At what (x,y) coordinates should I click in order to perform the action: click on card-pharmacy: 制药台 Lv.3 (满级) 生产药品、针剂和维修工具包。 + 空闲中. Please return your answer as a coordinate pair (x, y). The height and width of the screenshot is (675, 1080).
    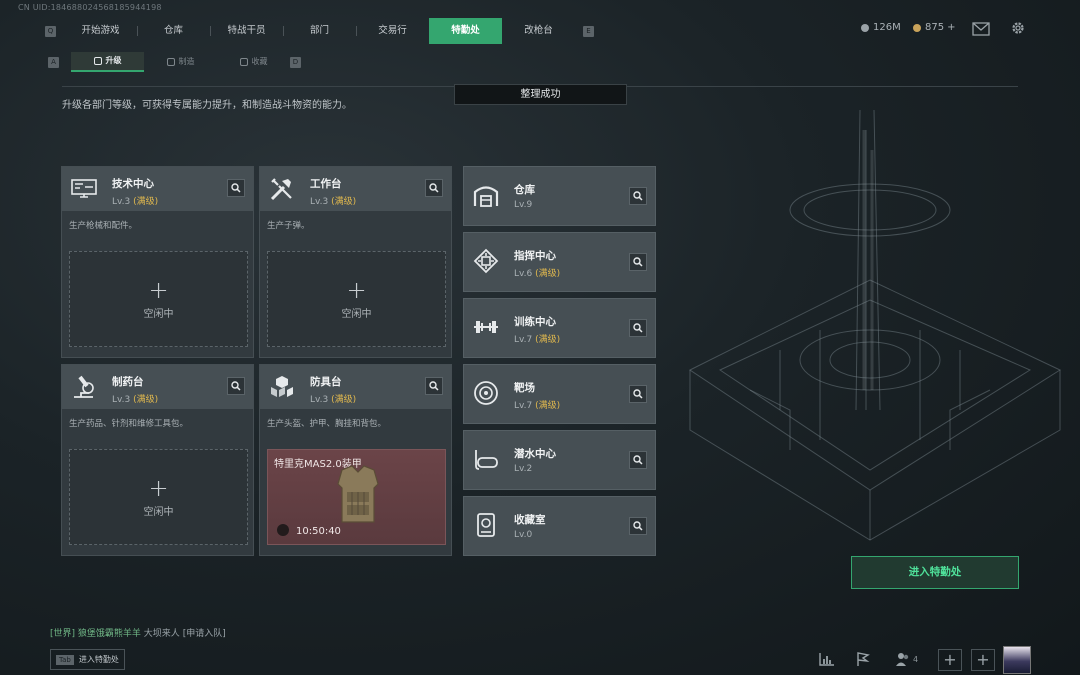
    Looking at the image, I should click on (157, 460).